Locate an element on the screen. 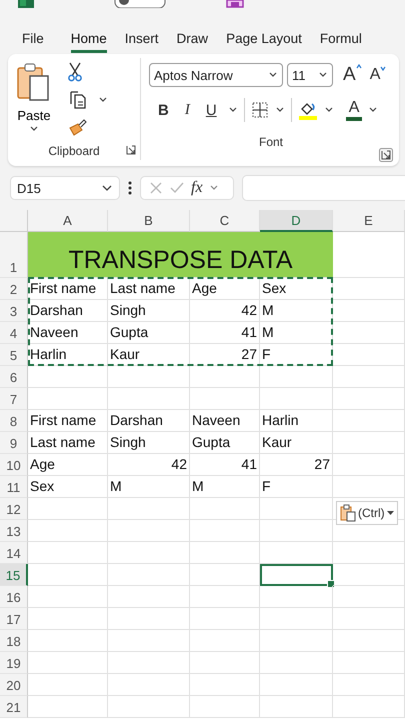 This screenshot has height=720, width=405. row-header: 7 is located at coordinates (14, 399).